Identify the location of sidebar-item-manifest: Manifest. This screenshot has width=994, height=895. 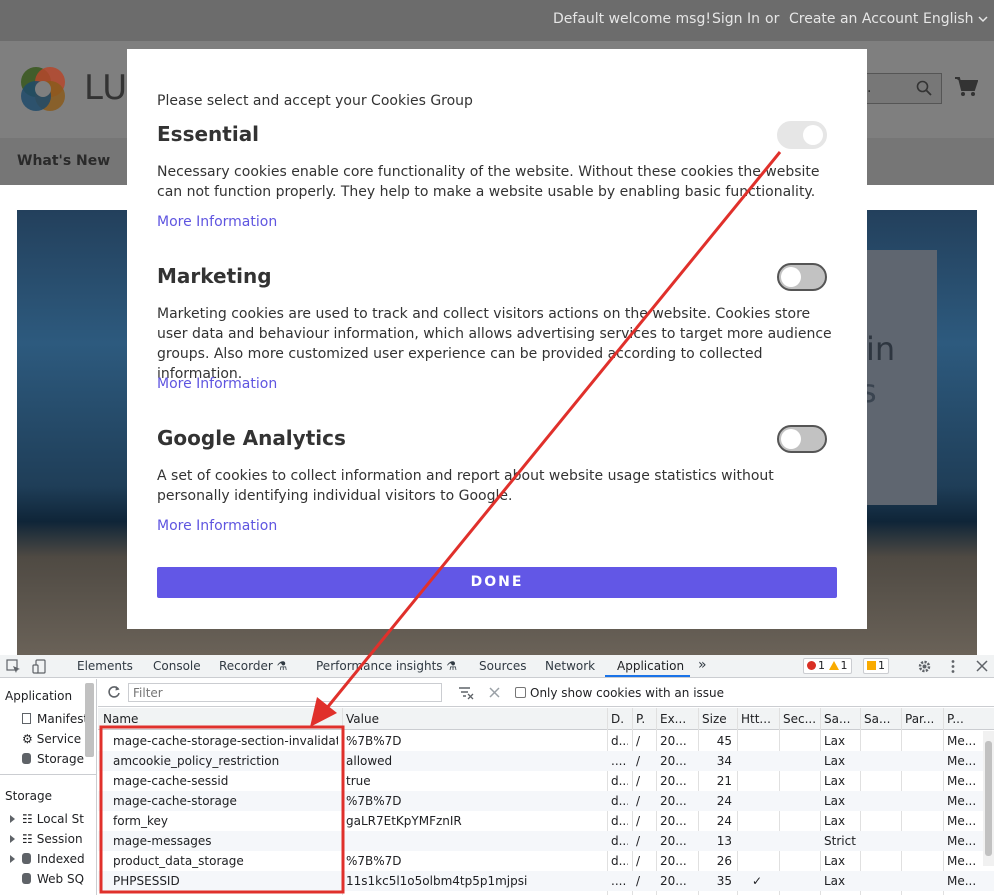
(55, 719).